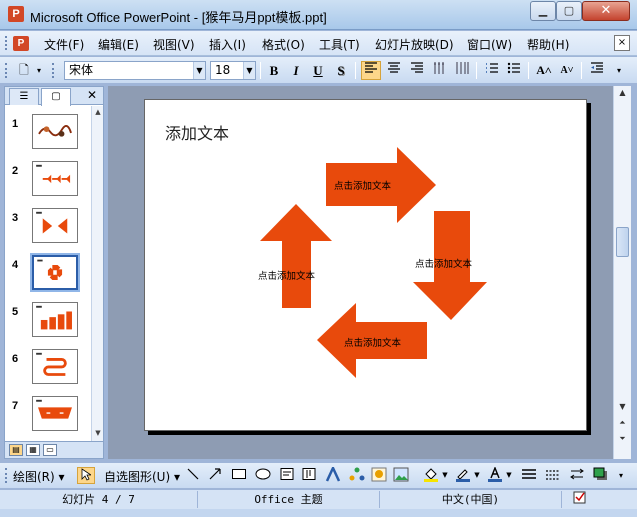 The image size is (637, 517). What do you see at coordinates (283, 44) in the screenshot?
I see `menu-format: 格式(O)` at bounding box center [283, 44].